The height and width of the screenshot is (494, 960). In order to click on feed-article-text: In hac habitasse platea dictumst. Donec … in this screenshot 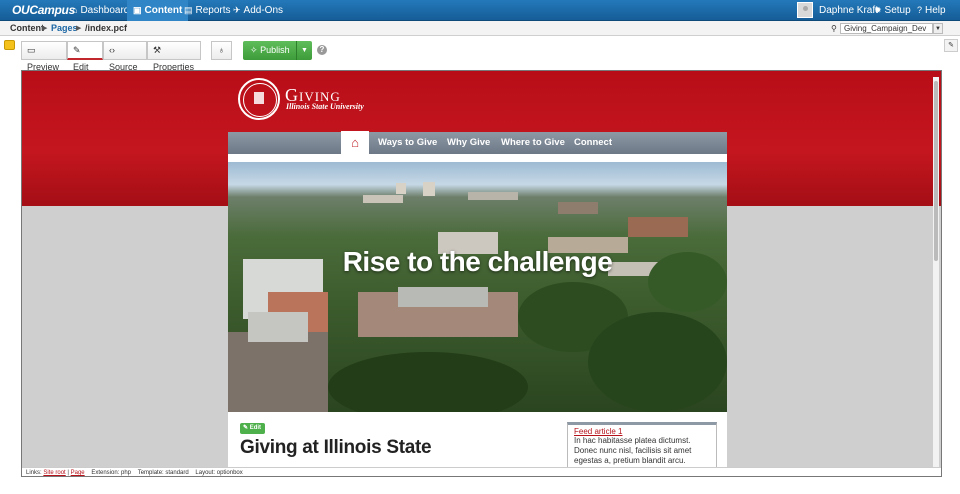, I will do `click(633, 450)`.